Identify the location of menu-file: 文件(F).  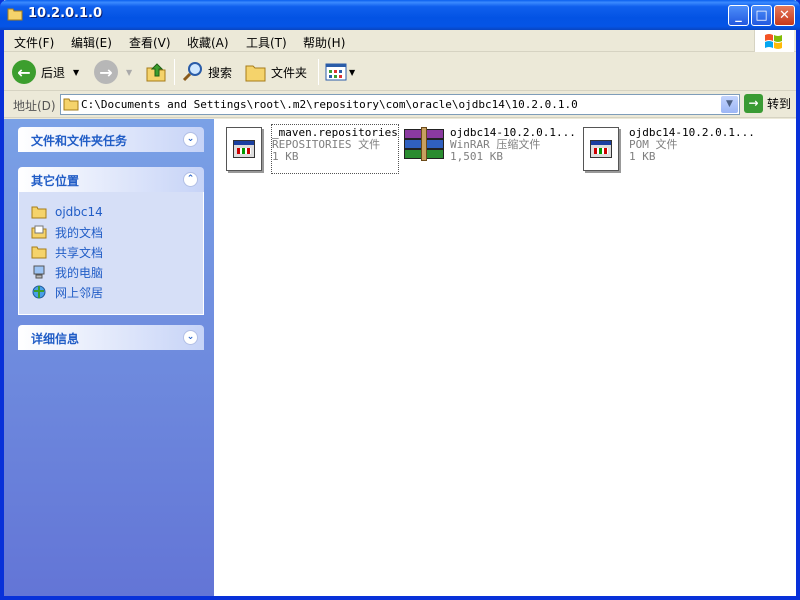
(34, 42).